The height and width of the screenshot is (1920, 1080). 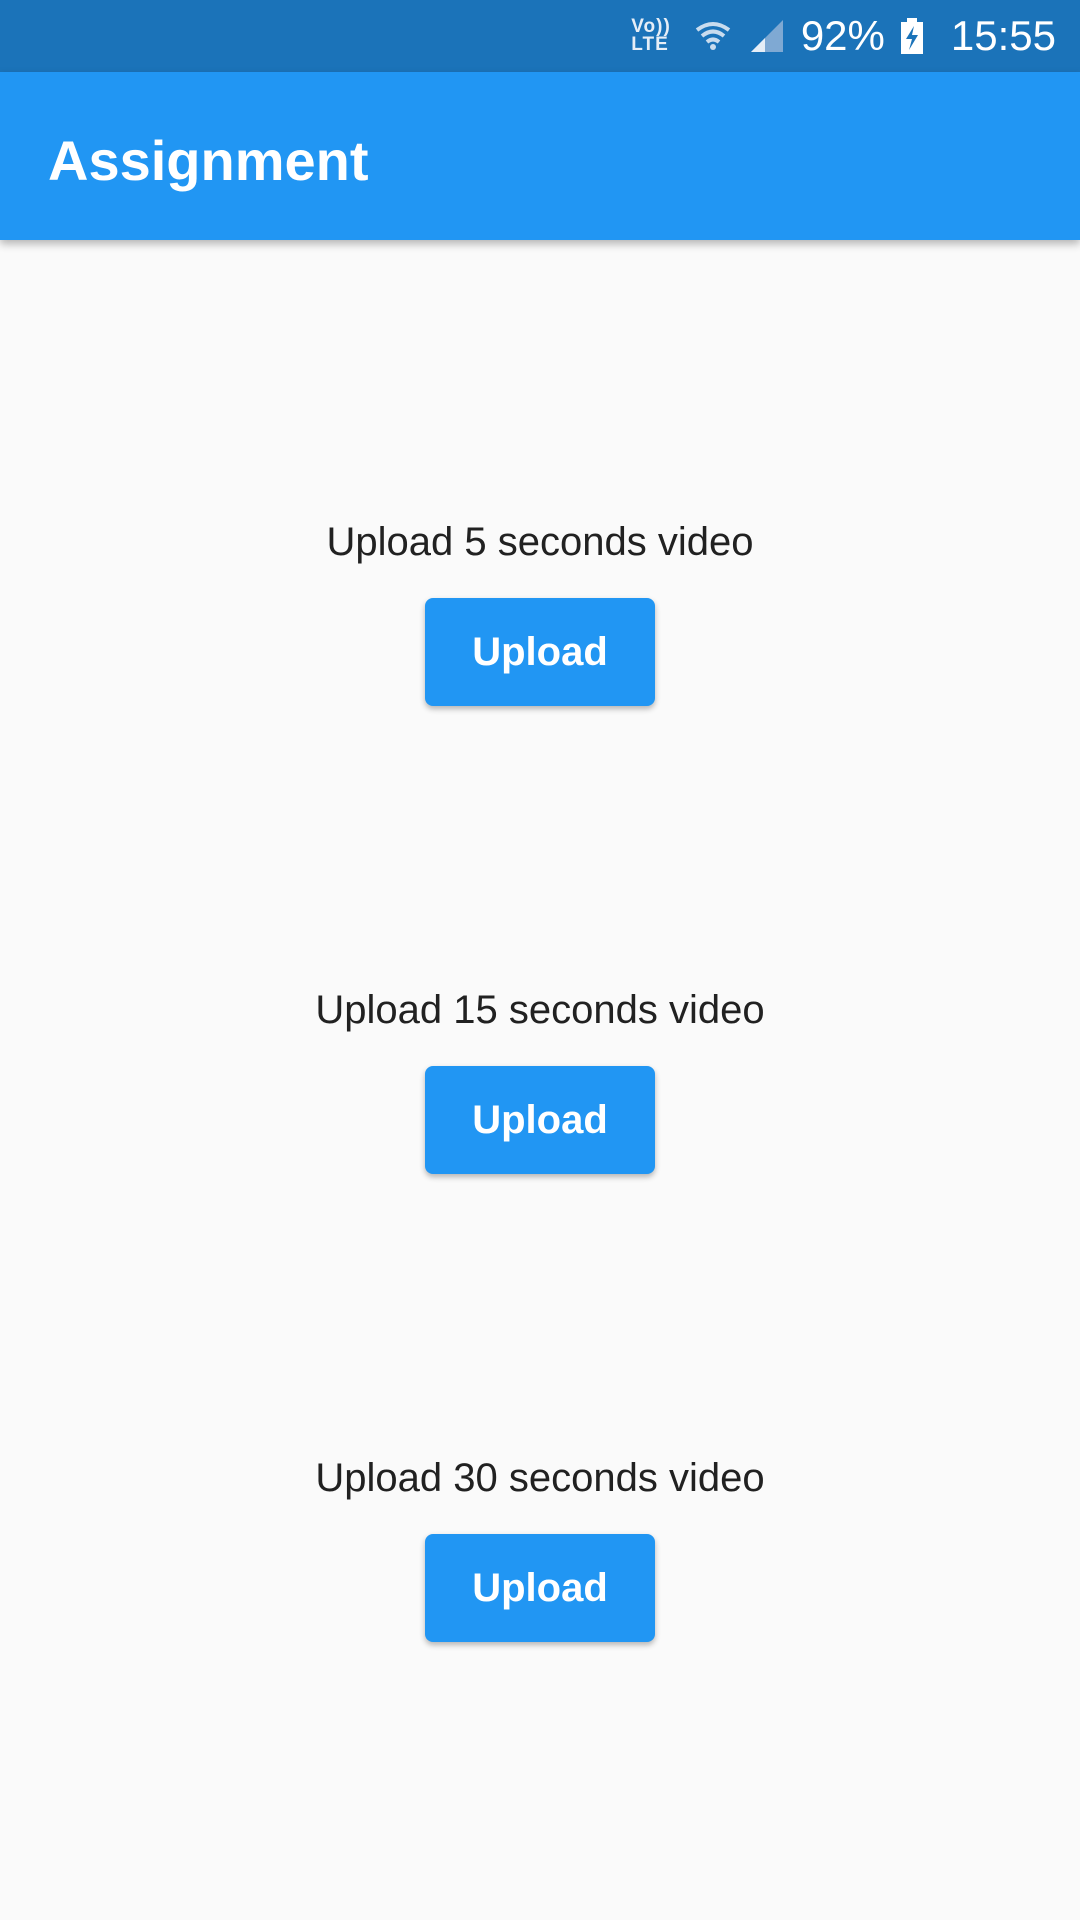 I want to click on upload-section-30s: Upload 30 seconds video Upload, so click(x=540, y=1547).